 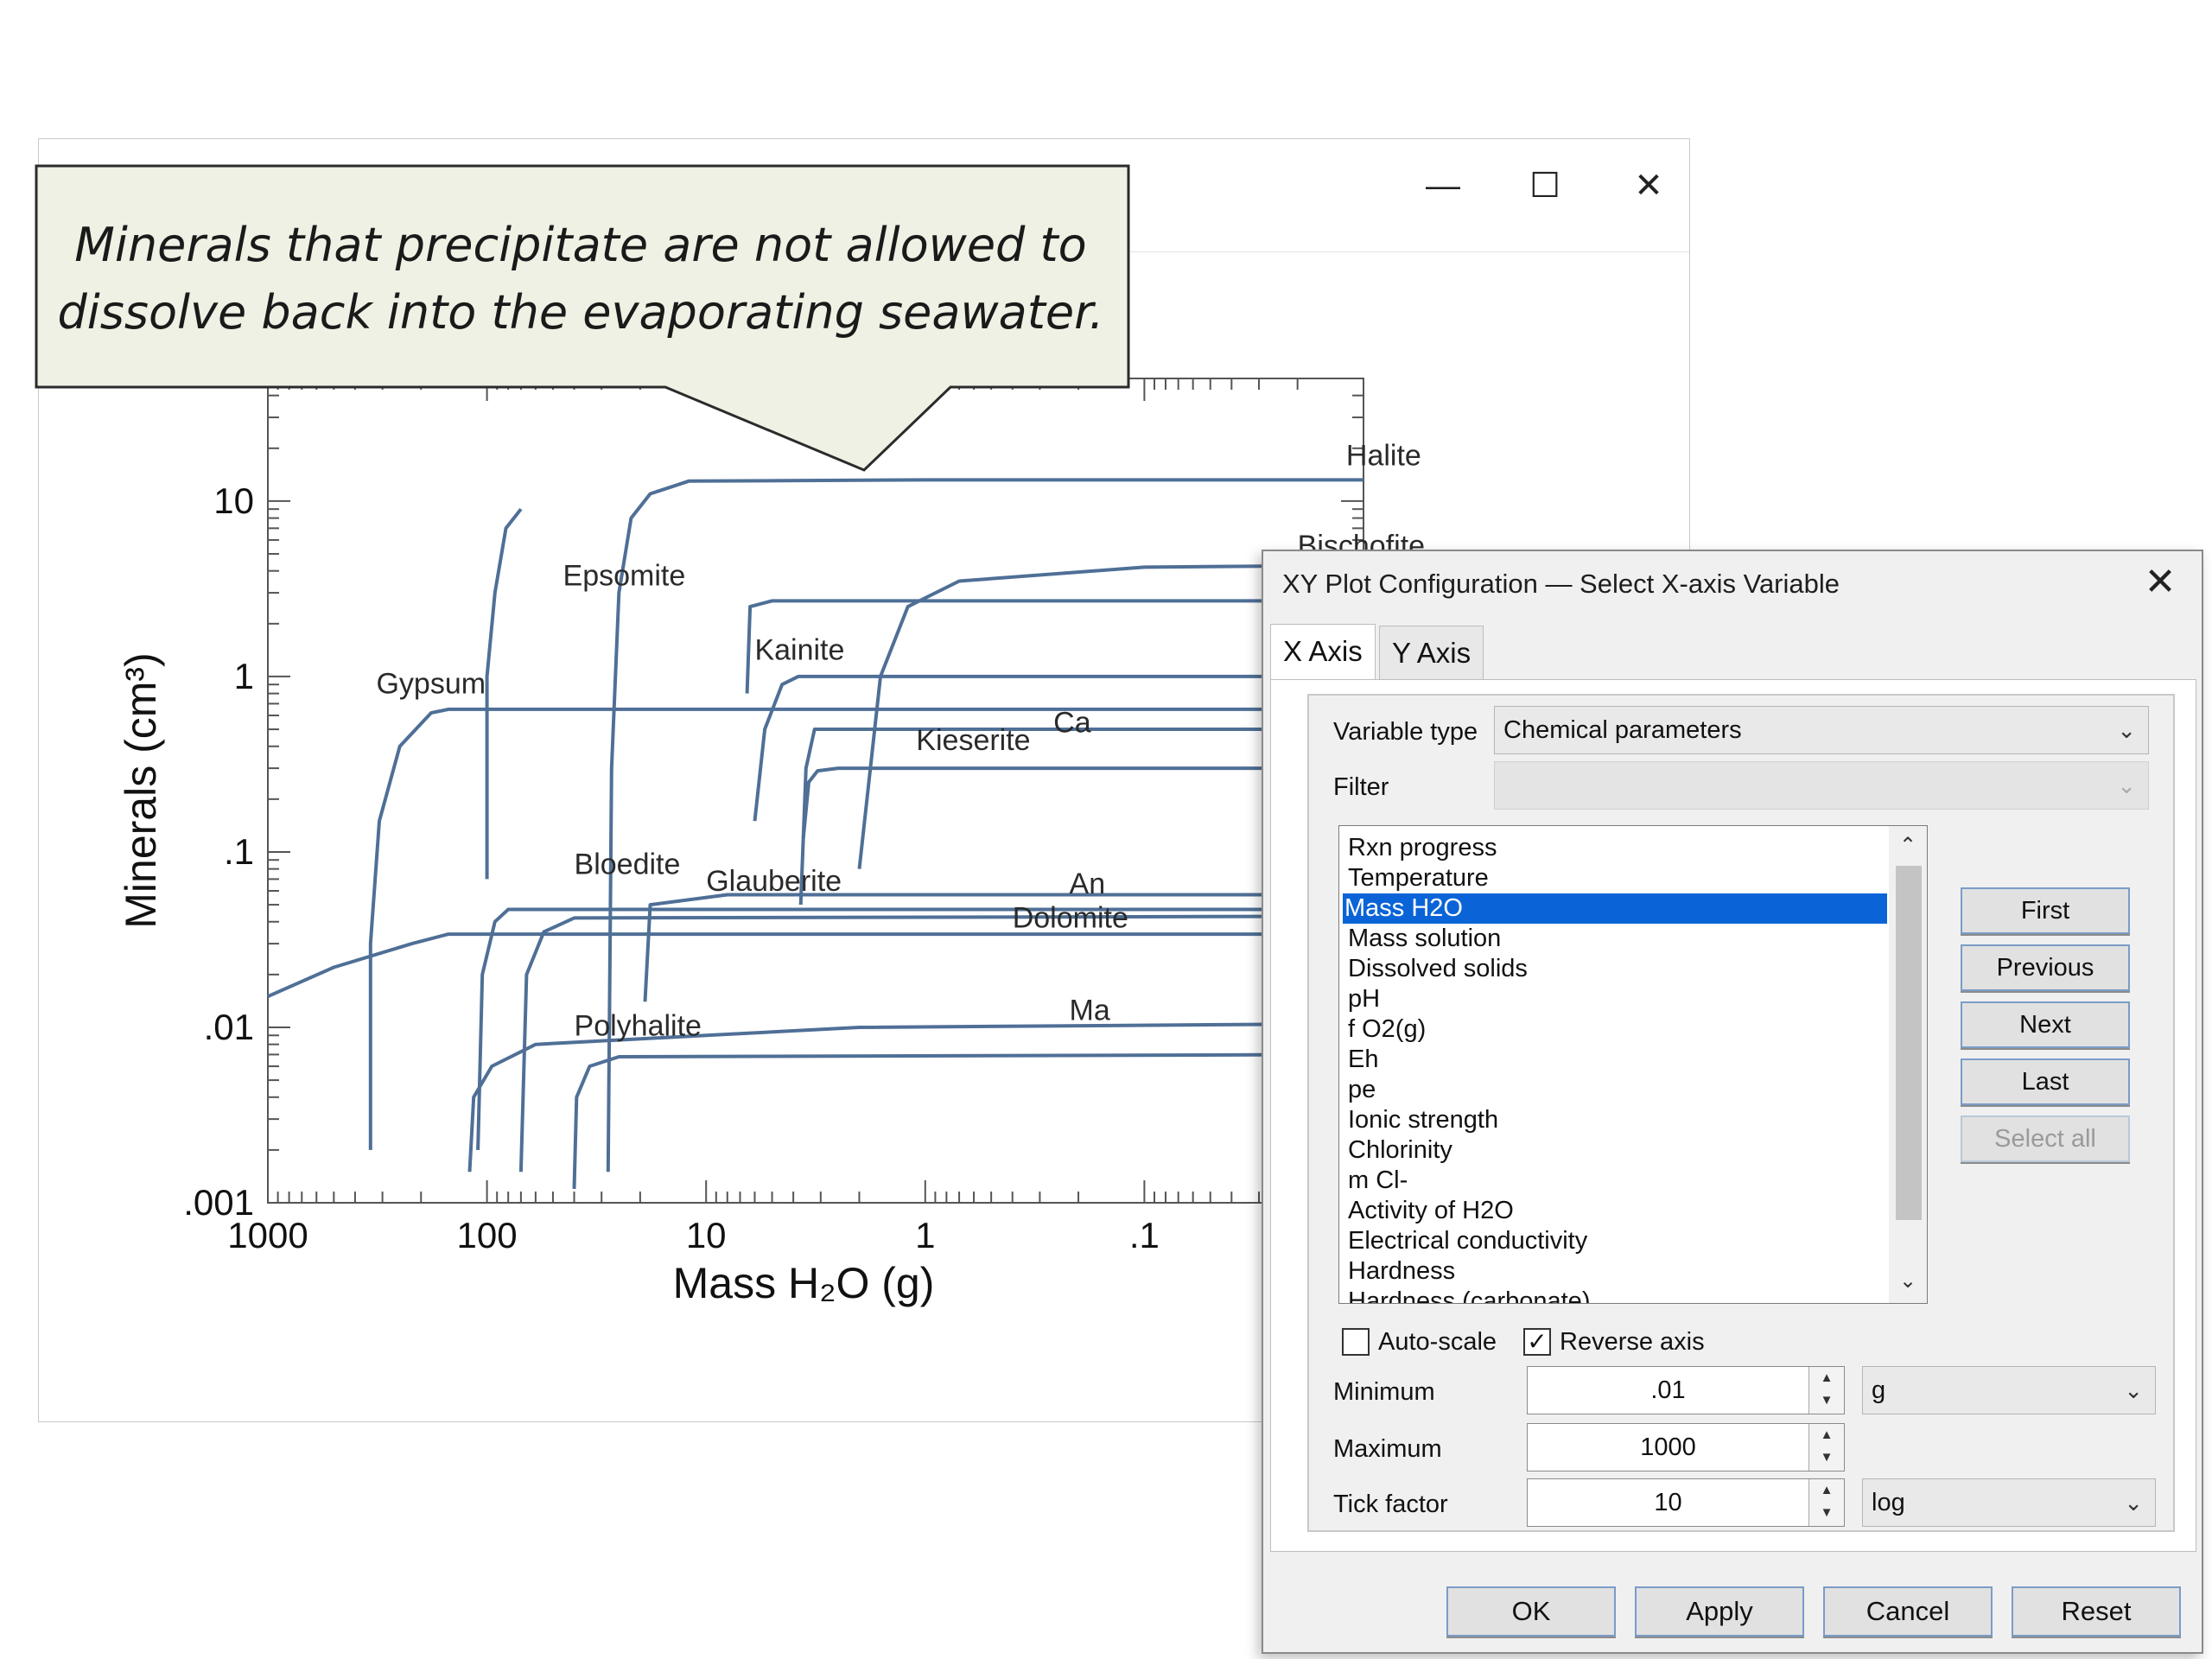 I want to click on series-label: Kieserite, so click(x=973, y=740).